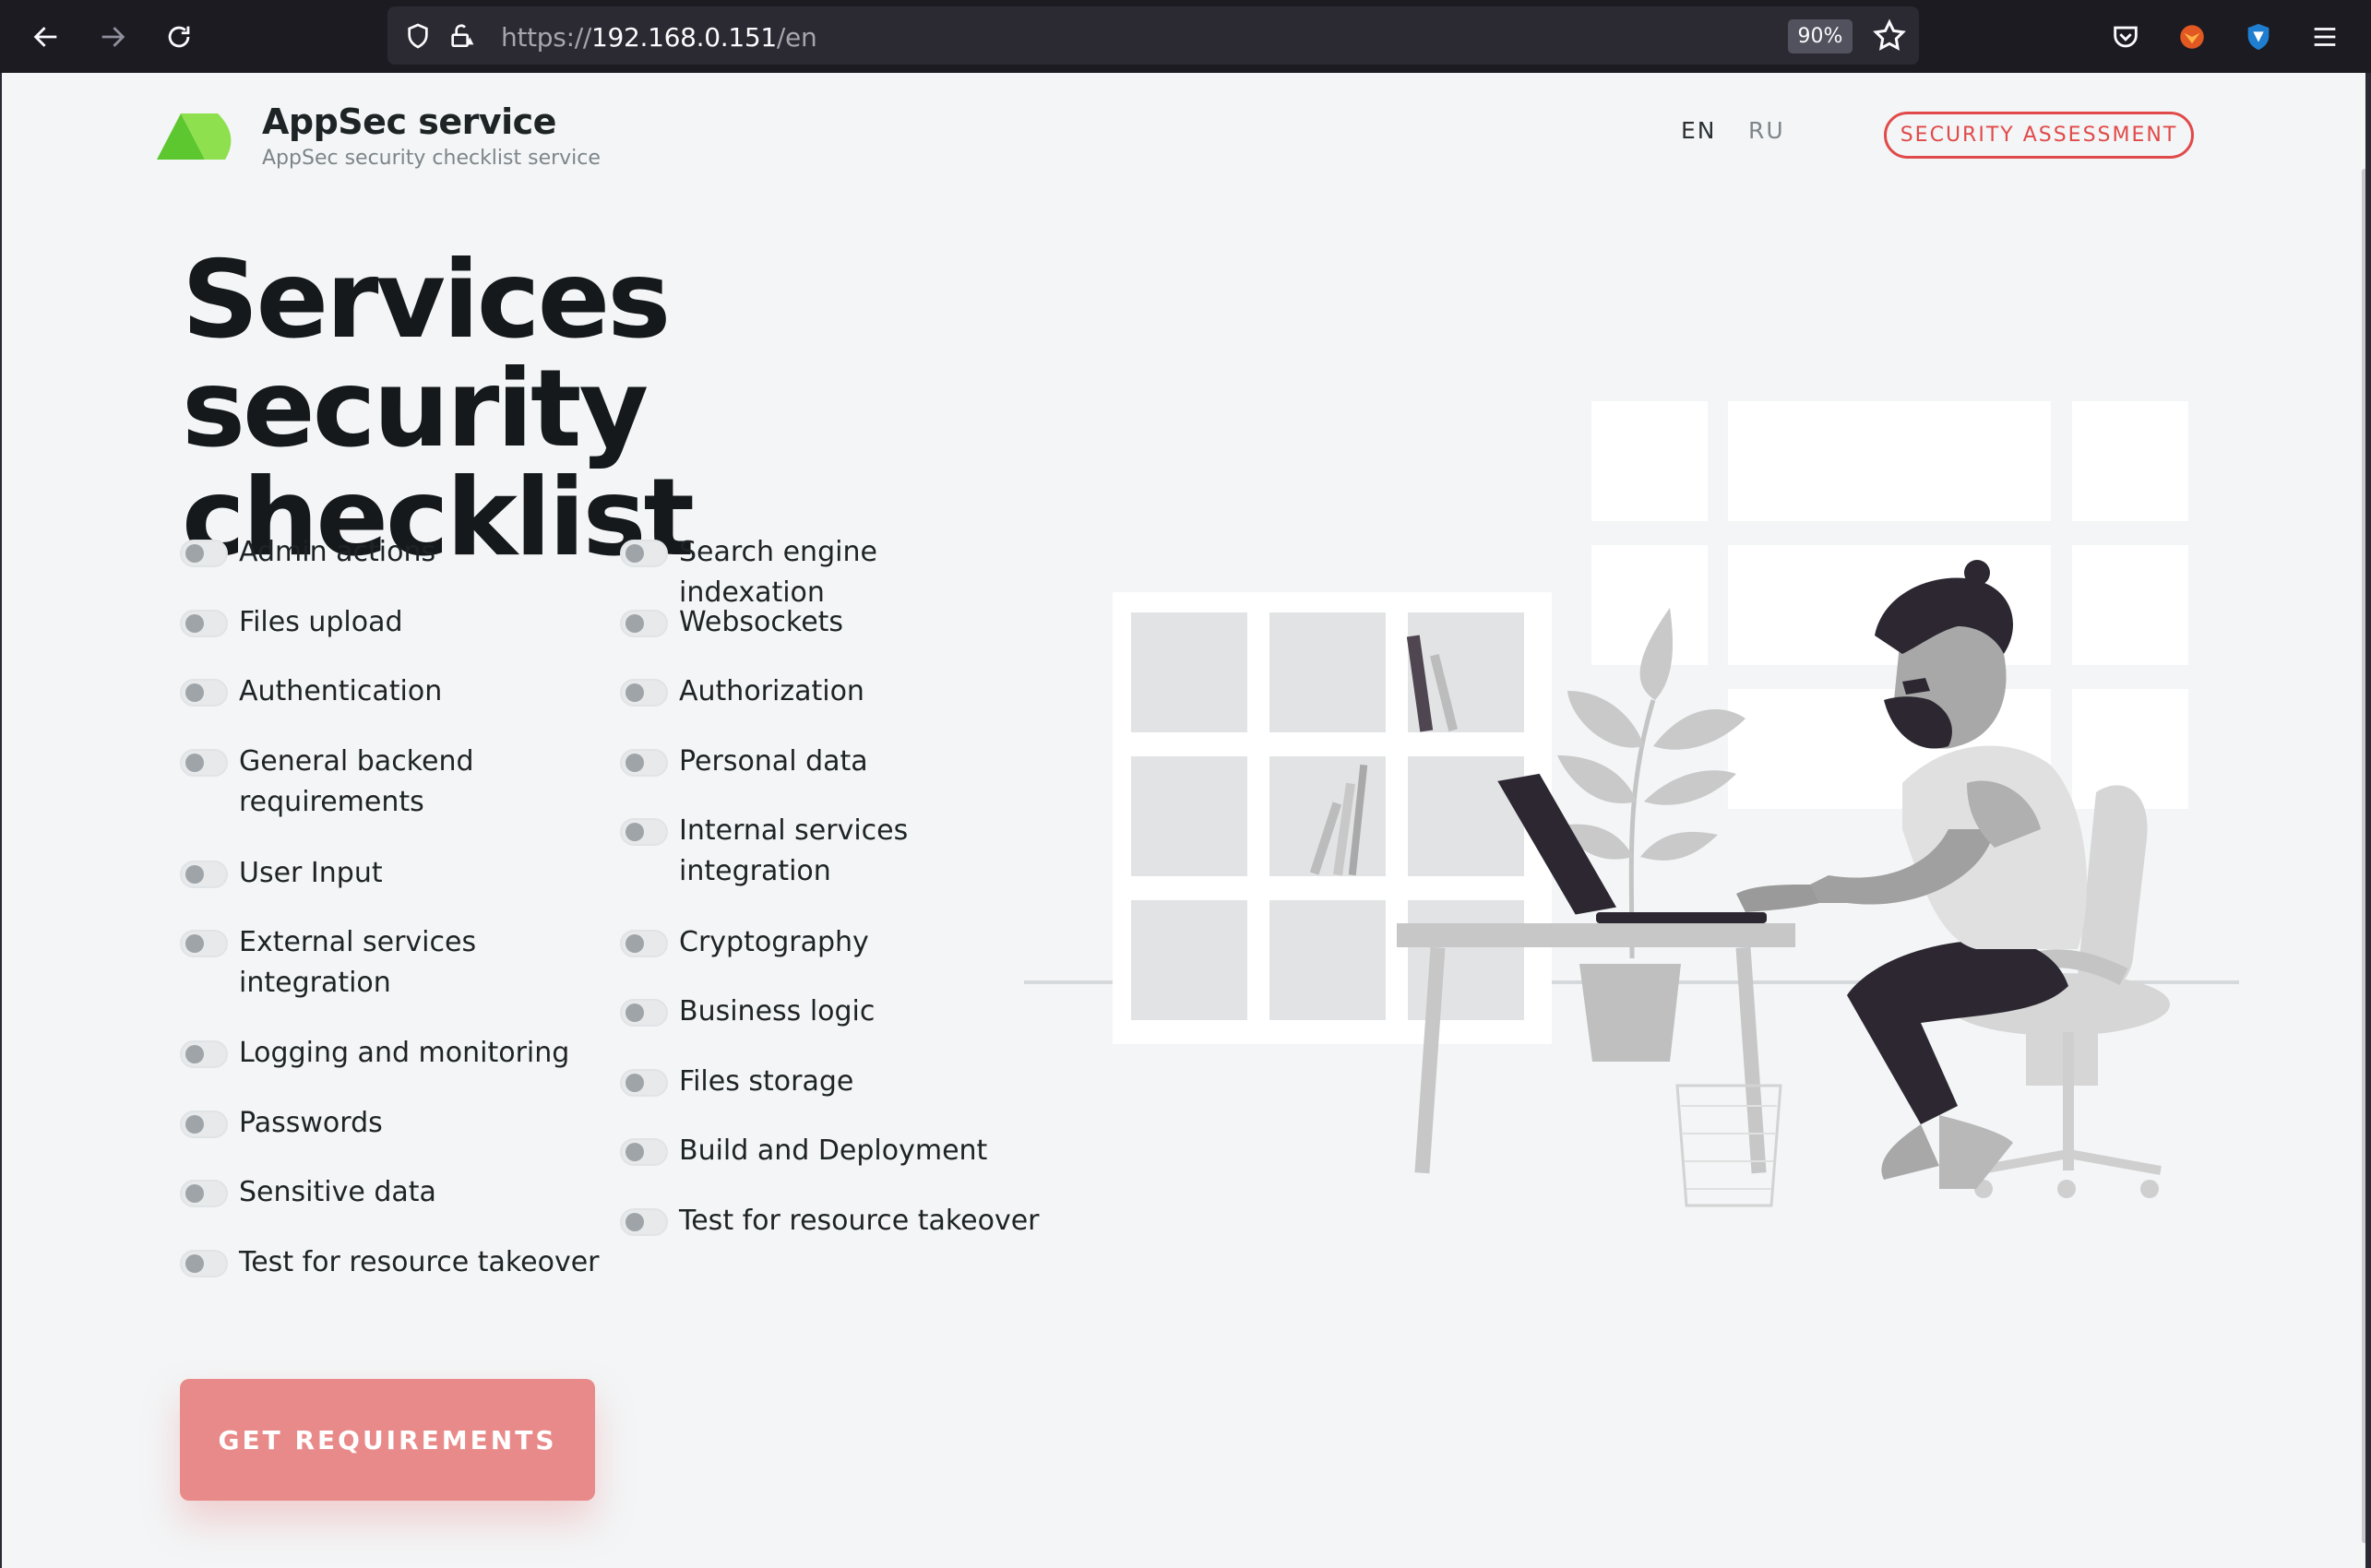 This screenshot has height=1568, width=2371. What do you see at coordinates (766, 1081) in the screenshot?
I see `option-label: Files storage` at bounding box center [766, 1081].